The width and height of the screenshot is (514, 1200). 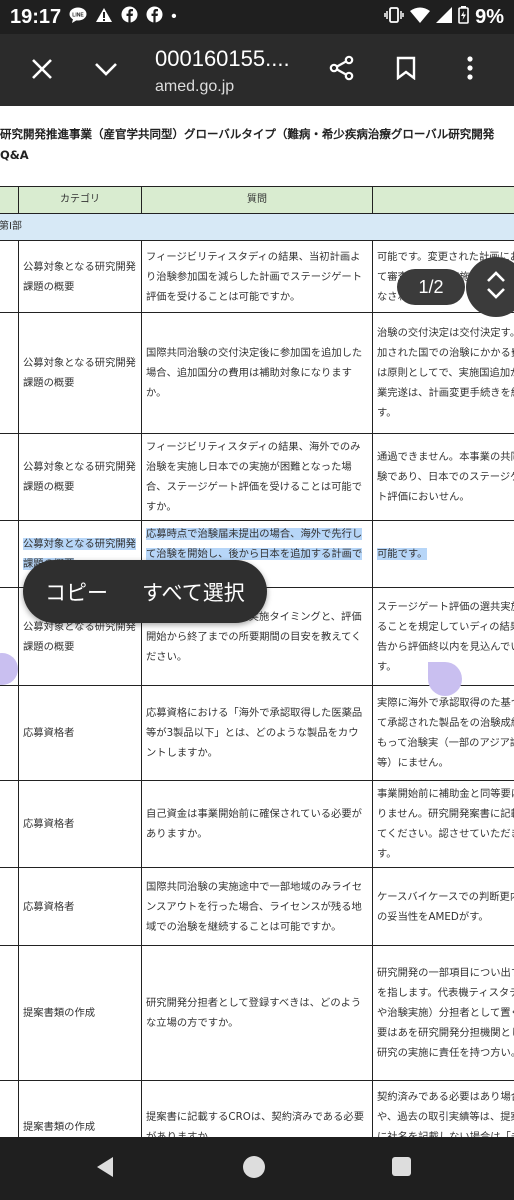 I want to click on part-label: 第Ⅰ部, so click(x=257, y=227).